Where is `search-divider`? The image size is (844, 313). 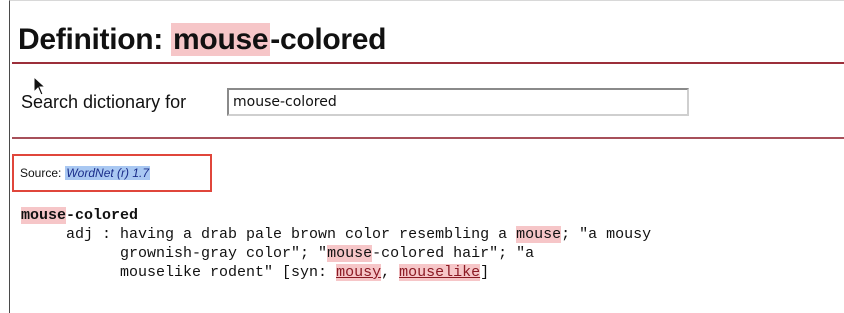
search-divider is located at coordinates (428, 138).